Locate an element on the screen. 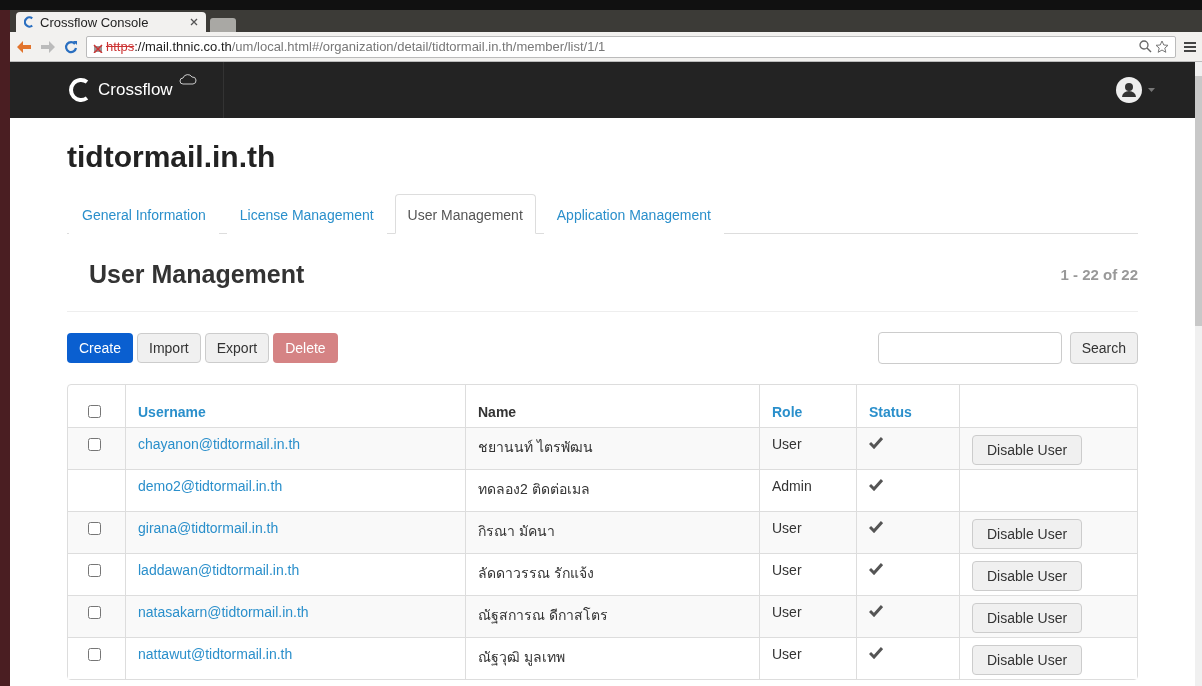 The width and height of the screenshot is (1202, 686). brand-name: Crossflow is located at coordinates (135, 90).